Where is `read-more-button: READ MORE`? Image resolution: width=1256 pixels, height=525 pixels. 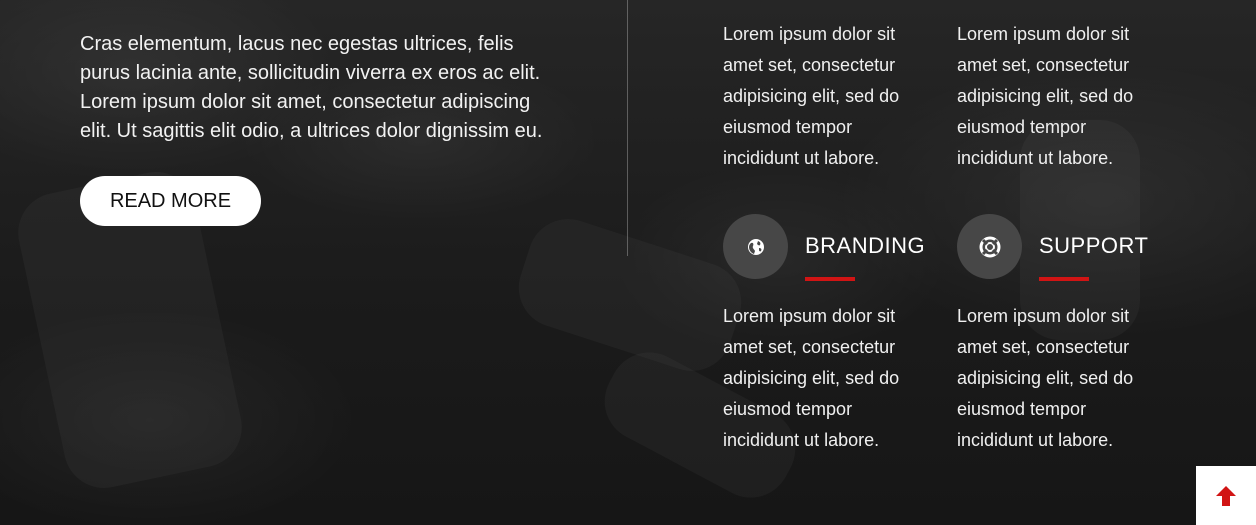 read-more-button: READ MORE is located at coordinates (170, 201).